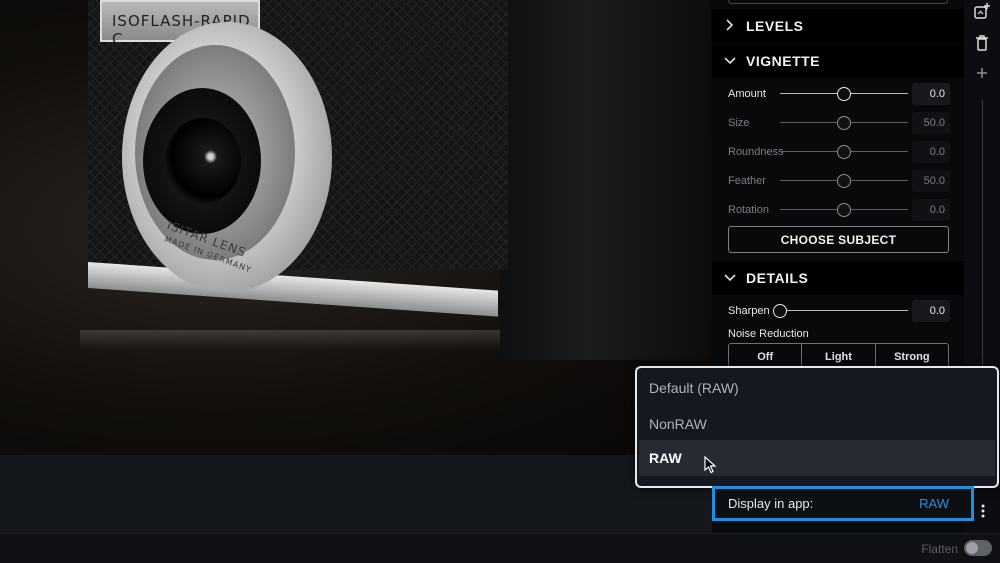 This screenshot has height=563, width=1000. I want to click on section-details: DETAILS, so click(838, 278).